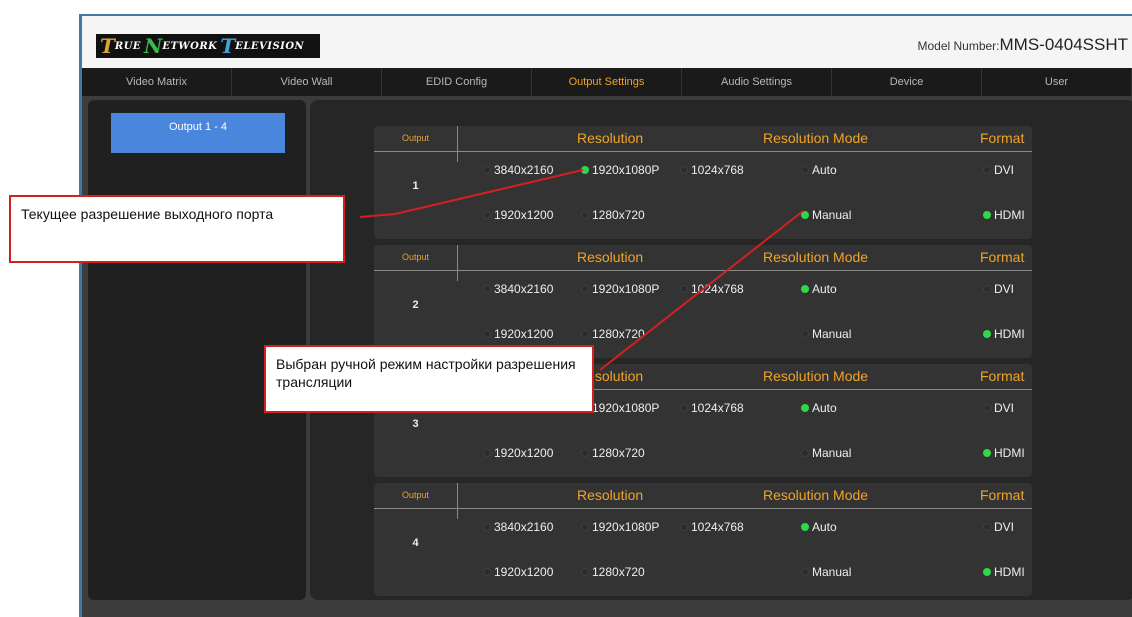  Describe the element at coordinates (153, 46) in the screenshot. I see `logo-initial: N` at that location.